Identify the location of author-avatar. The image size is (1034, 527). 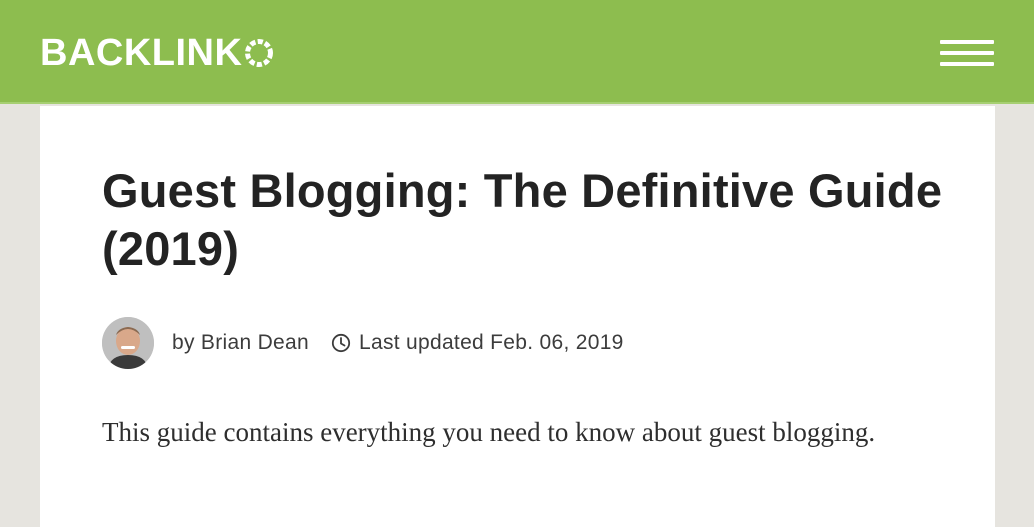
(128, 343).